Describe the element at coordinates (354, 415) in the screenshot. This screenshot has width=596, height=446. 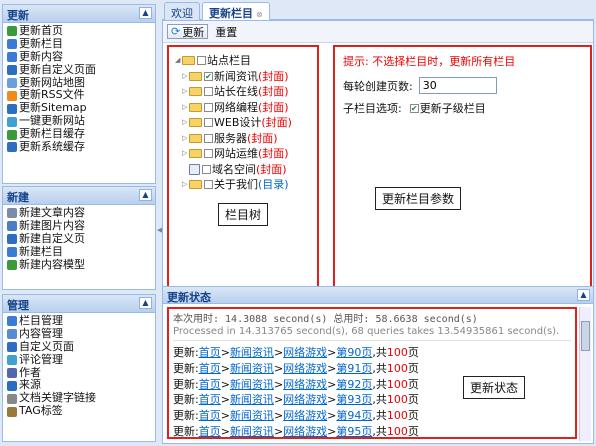
I see `link-page: 第94页` at that location.